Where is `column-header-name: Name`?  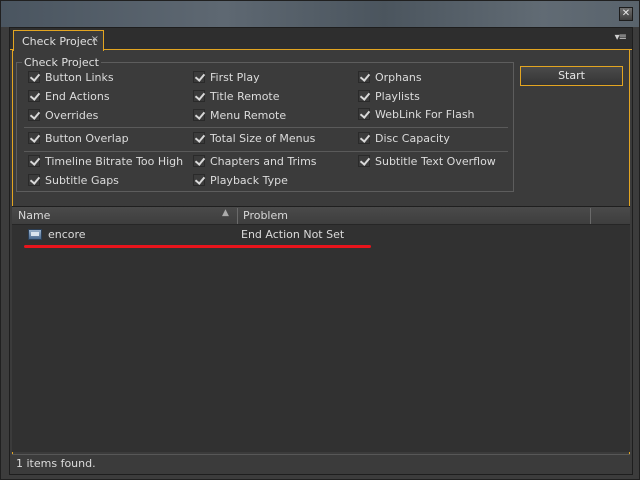
column-header-name: Name is located at coordinates (34, 215).